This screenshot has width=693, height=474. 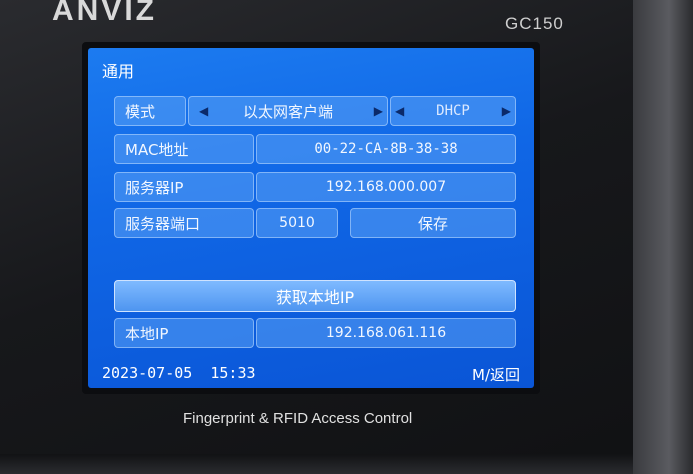 I want to click on mac-value-cell: 00-22-CA-8B-38-38, so click(x=386, y=149).